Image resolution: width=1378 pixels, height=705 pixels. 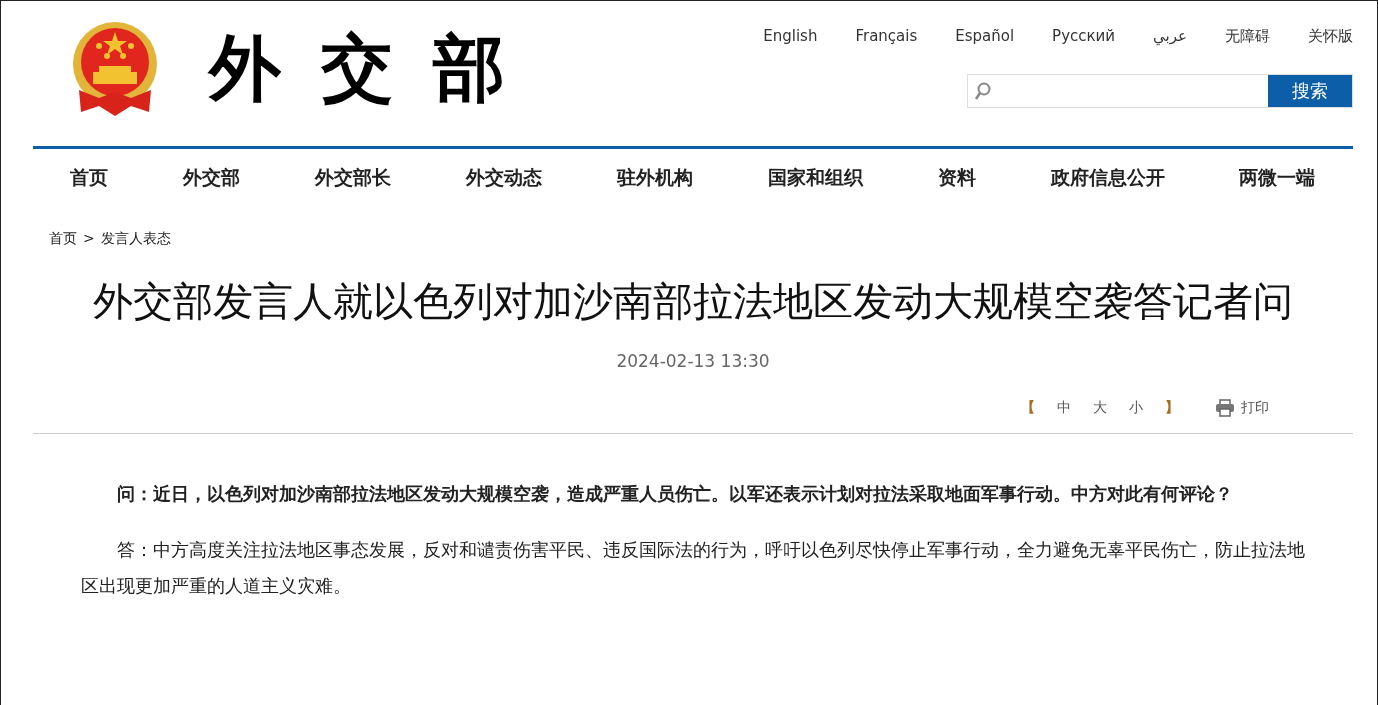 What do you see at coordinates (1160, 91) in the screenshot?
I see `search-field: 搜索` at bounding box center [1160, 91].